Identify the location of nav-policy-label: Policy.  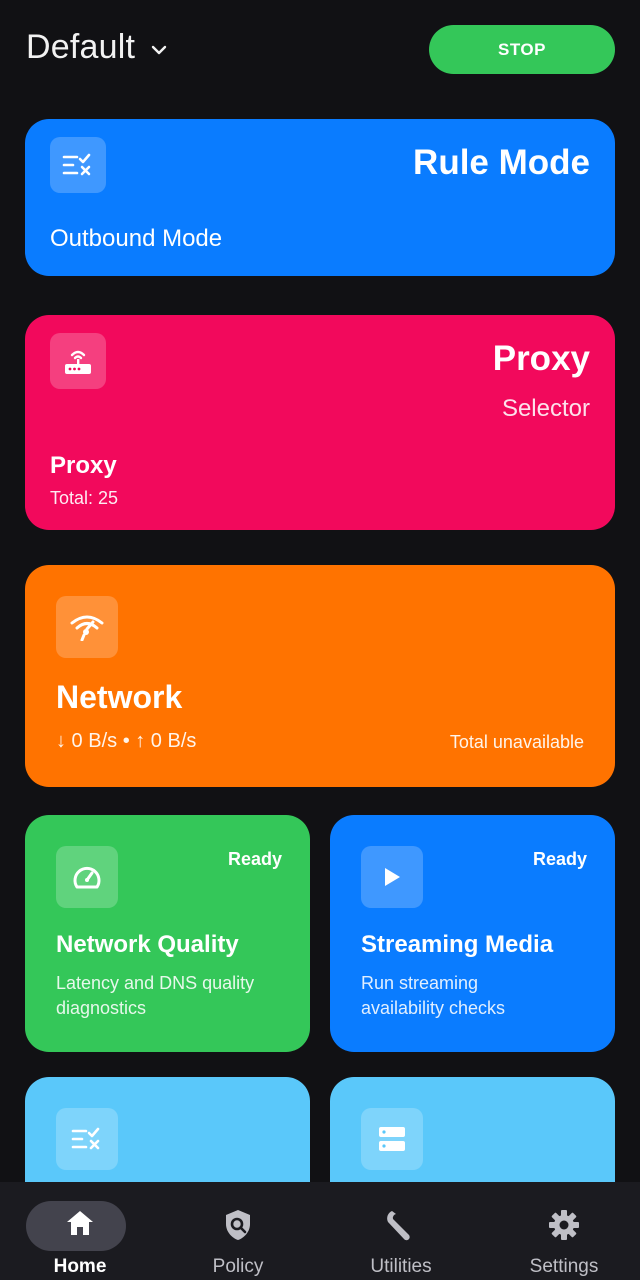
(238, 1266).